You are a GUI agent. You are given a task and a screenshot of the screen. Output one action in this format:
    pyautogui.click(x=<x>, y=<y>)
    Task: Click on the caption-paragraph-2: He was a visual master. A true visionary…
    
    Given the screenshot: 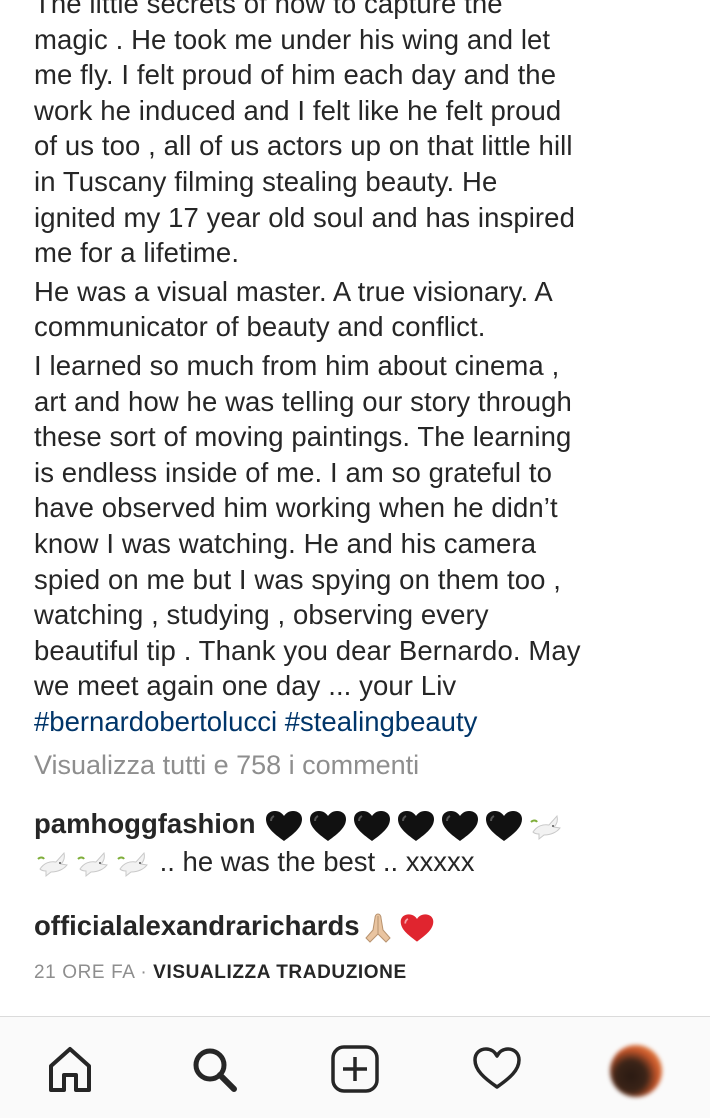 What is the action you would take?
    pyautogui.click(x=364, y=309)
    